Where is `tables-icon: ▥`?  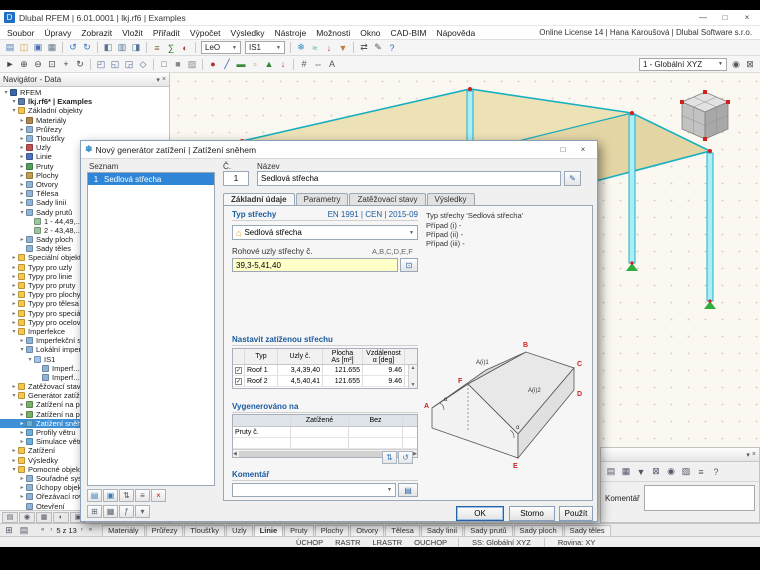
tables-icon: ▥ is located at coordinates (122, 47).